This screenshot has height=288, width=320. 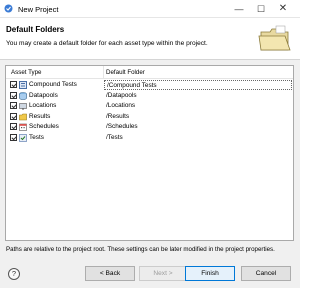 I want to click on folder-cell: /Schedules, so click(x=198, y=127).